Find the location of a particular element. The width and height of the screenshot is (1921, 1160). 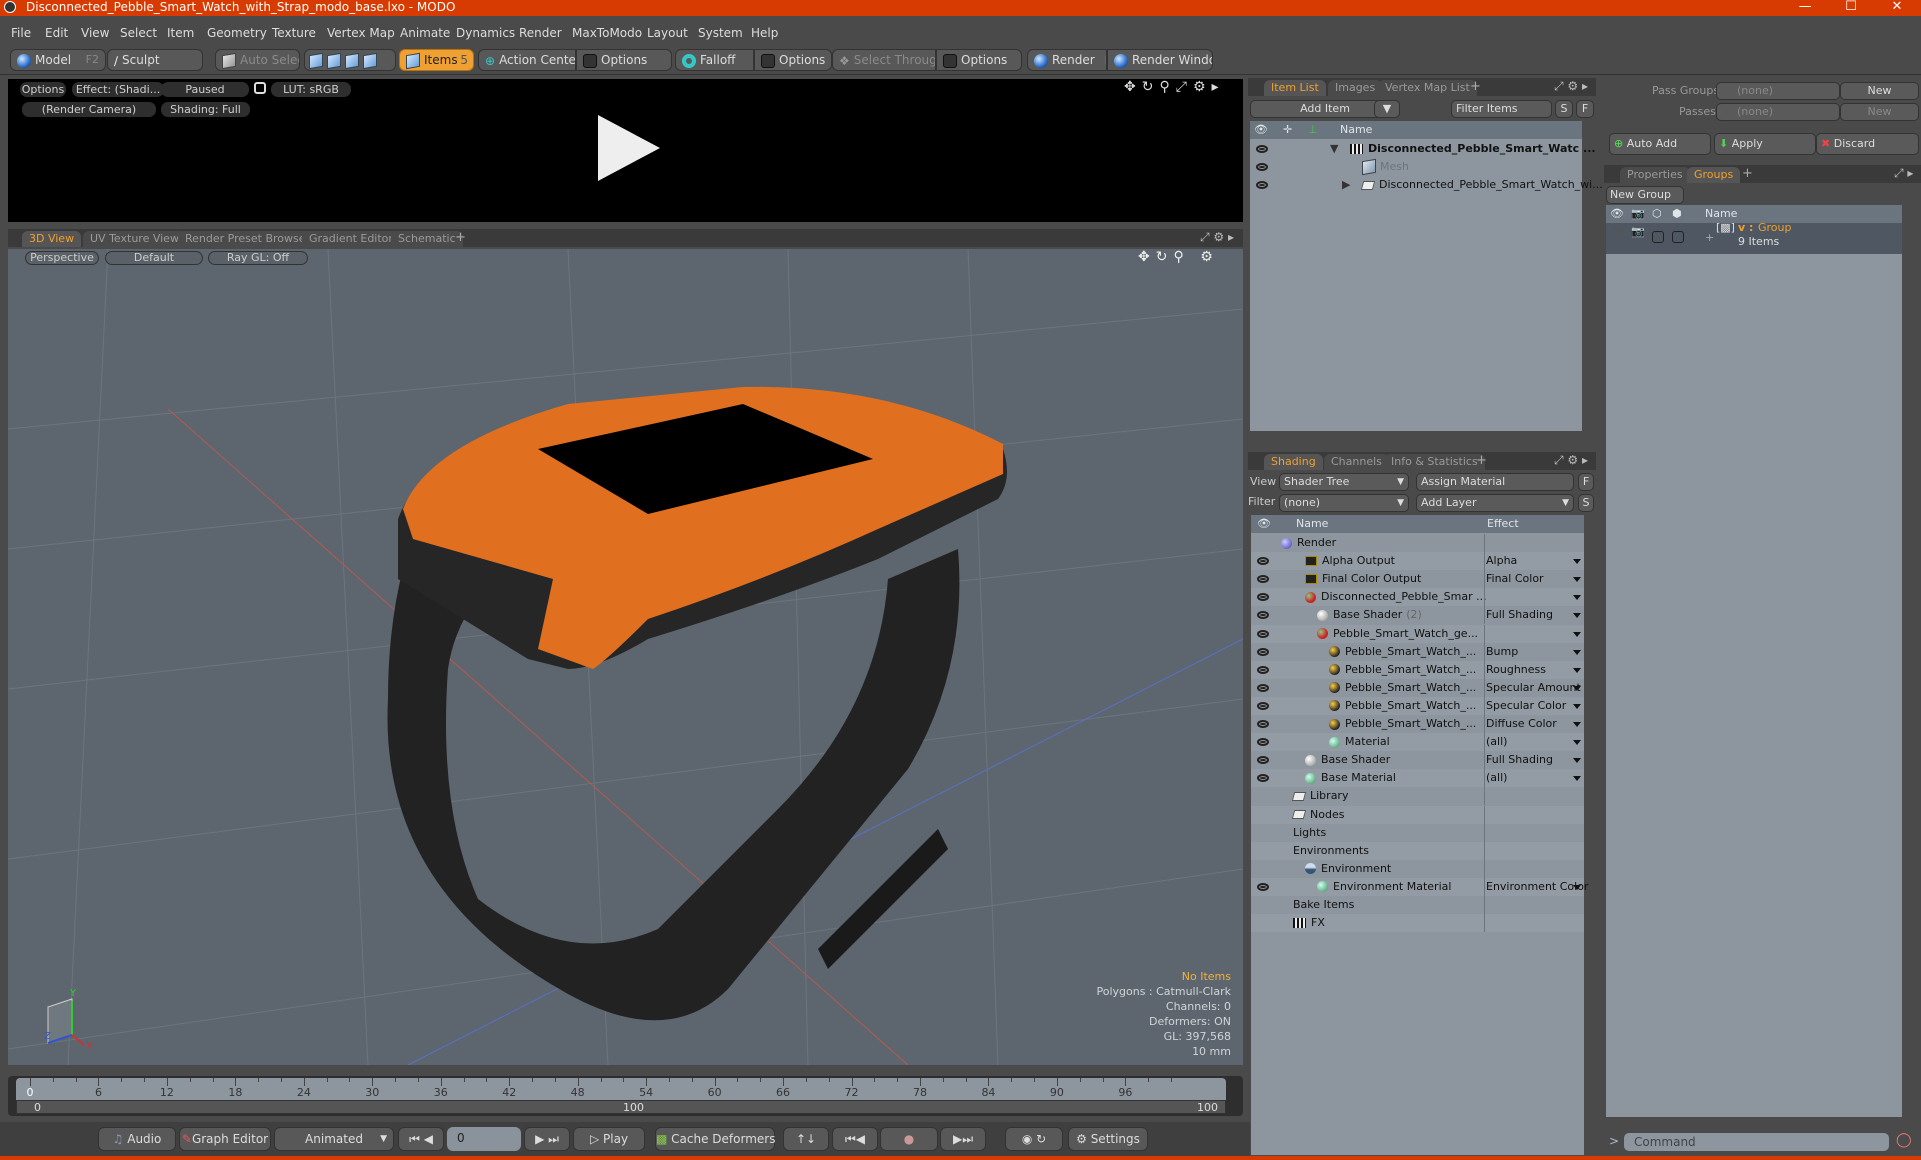

render-camera-dropdown: (Render Camera) is located at coordinates (89, 109).